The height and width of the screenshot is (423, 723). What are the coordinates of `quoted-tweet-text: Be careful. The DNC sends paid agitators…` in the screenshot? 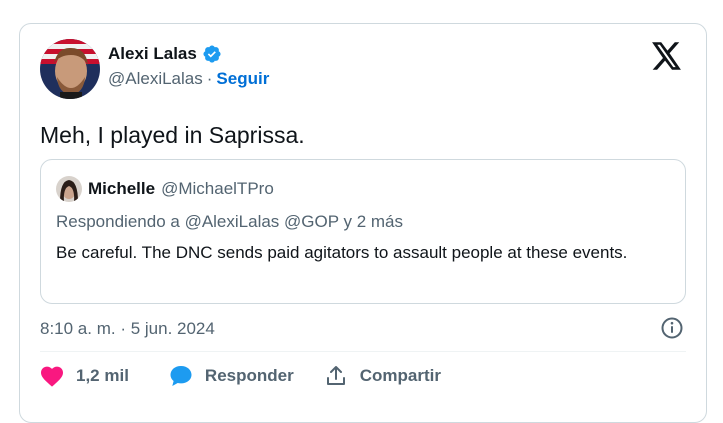 It's located at (342, 252).